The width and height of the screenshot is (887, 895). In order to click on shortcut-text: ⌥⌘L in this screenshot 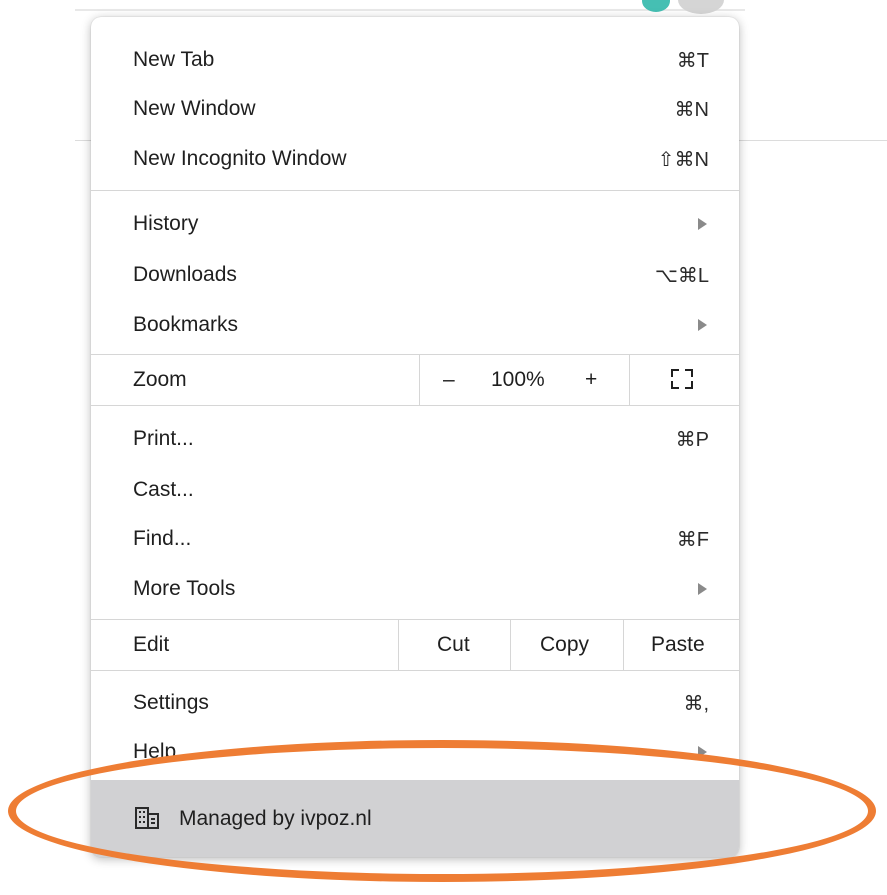, I will do `click(681, 275)`.